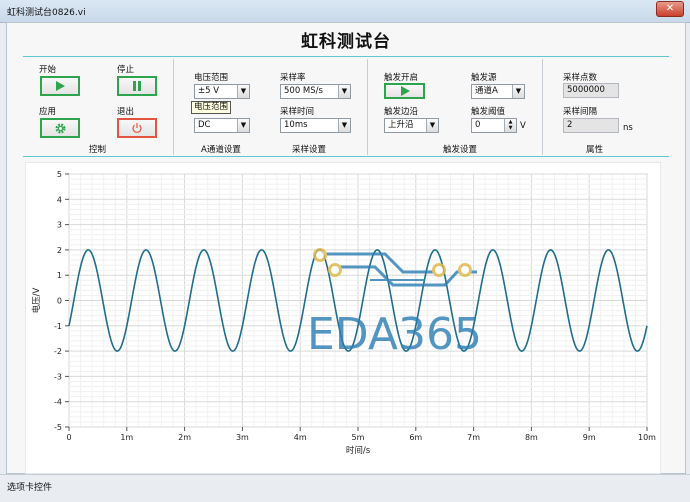 This screenshot has height=502, width=690. Describe the element at coordinates (647, 437) in the screenshot. I see `x-tick-label: 10m` at that location.